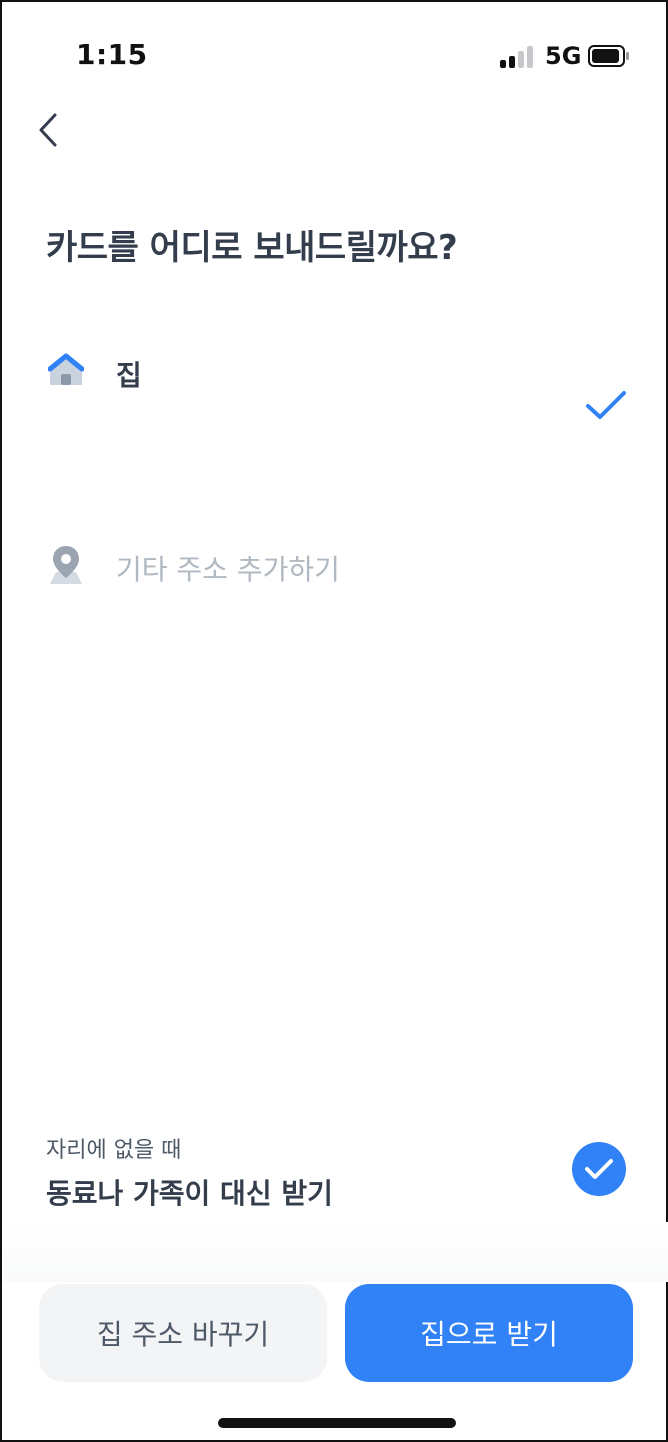 The width and height of the screenshot is (668, 1442). What do you see at coordinates (563, 56) in the screenshot?
I see `network-label: 5G` at bounding box center [563, 56].